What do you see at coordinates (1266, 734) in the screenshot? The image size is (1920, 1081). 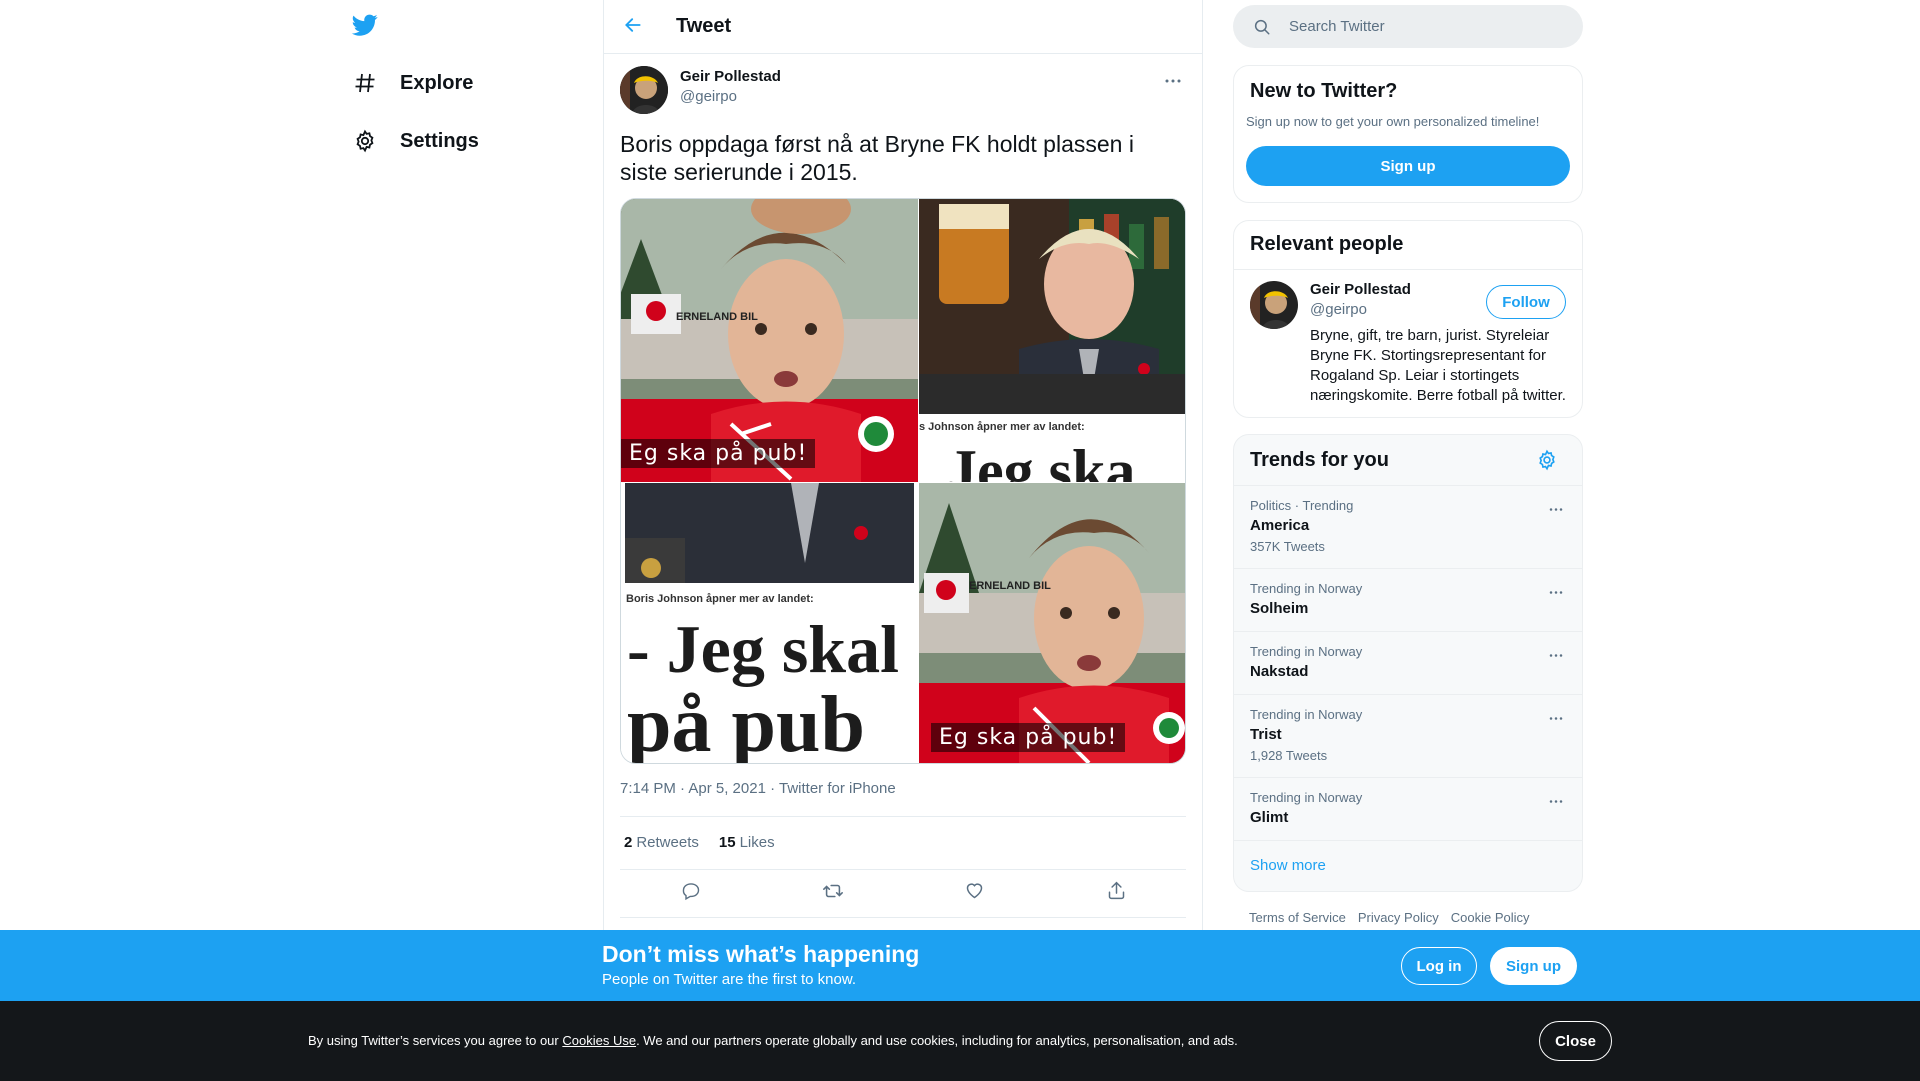 I see `trend-name: Trist` at bounding box center [1266, 734].